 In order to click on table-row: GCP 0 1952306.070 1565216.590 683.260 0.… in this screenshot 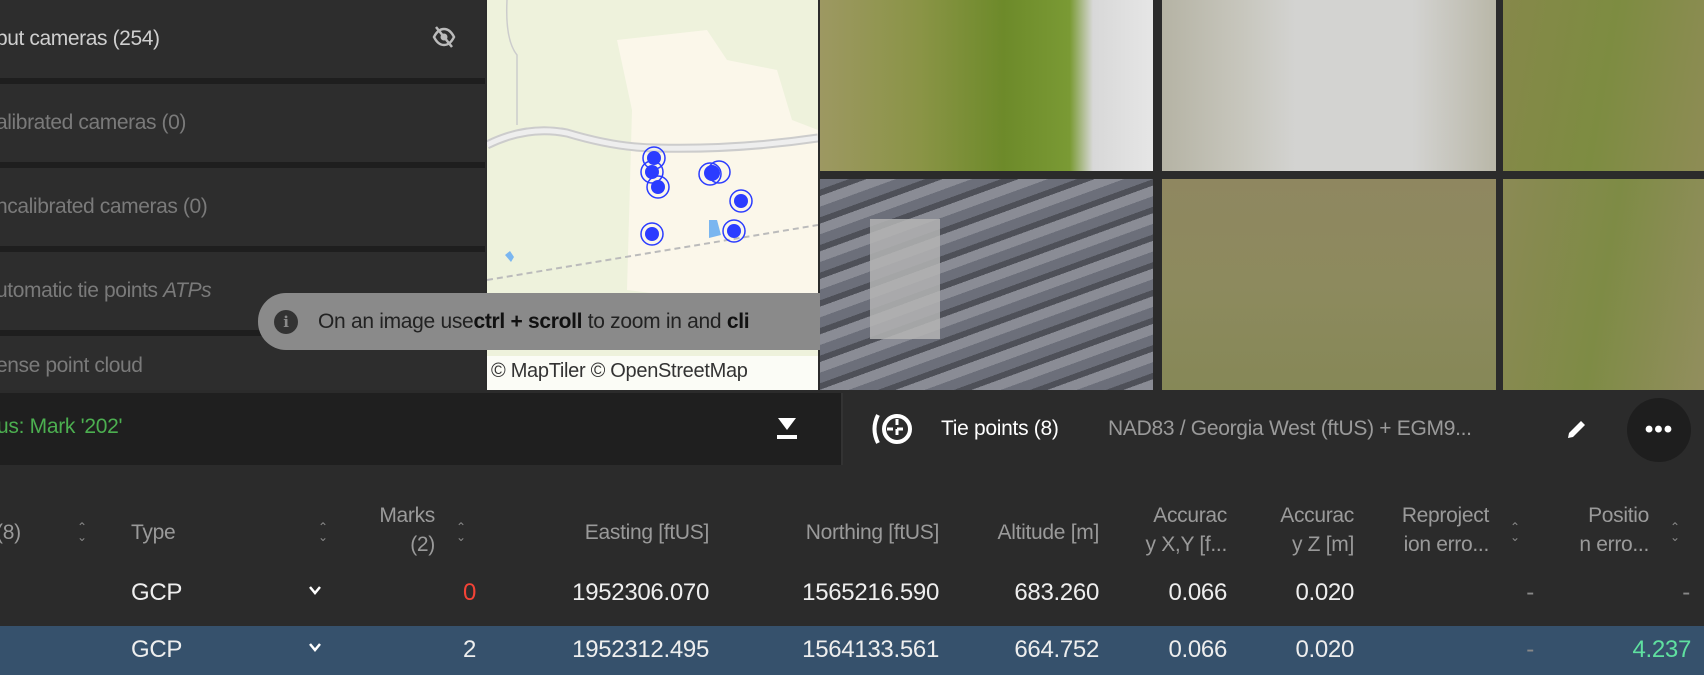, I will do `click(852, 595)`.